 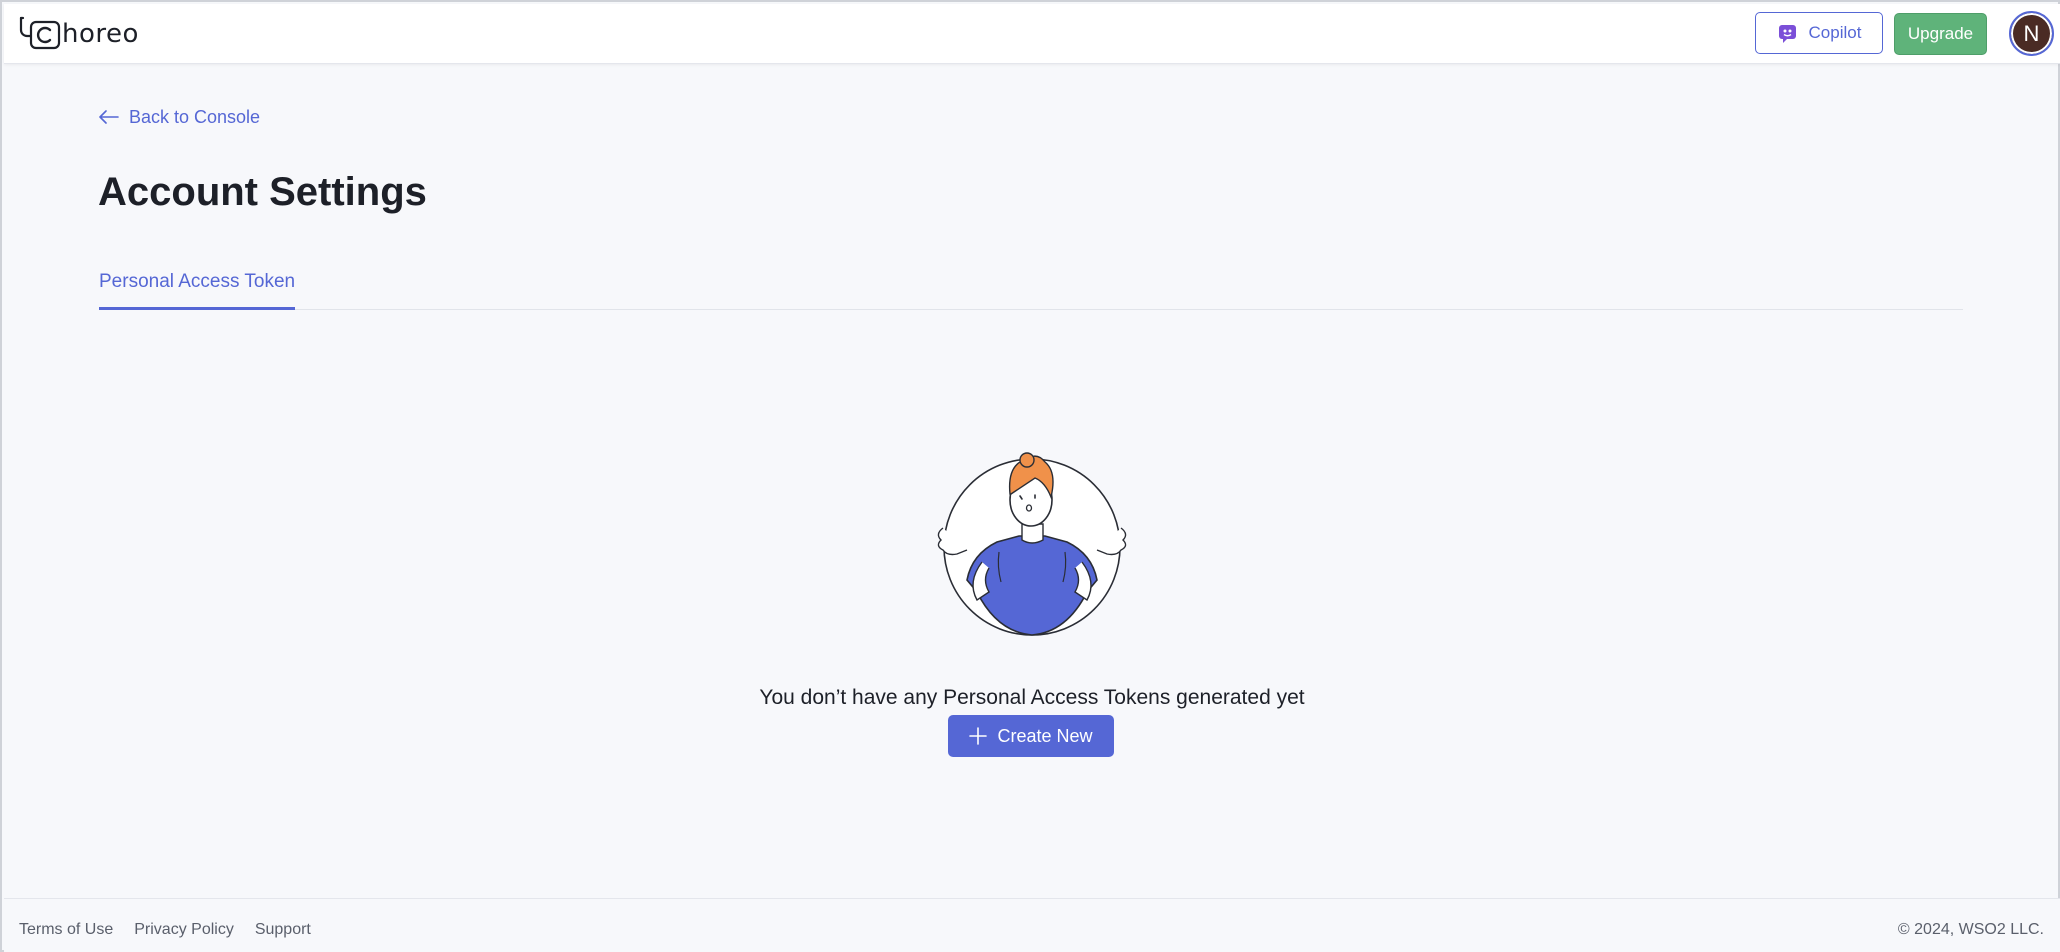 What do you see at coordinates (1045, 735) in the screenshot?
I see `create-new-label: Create New` at bounding box center [1045, 735].